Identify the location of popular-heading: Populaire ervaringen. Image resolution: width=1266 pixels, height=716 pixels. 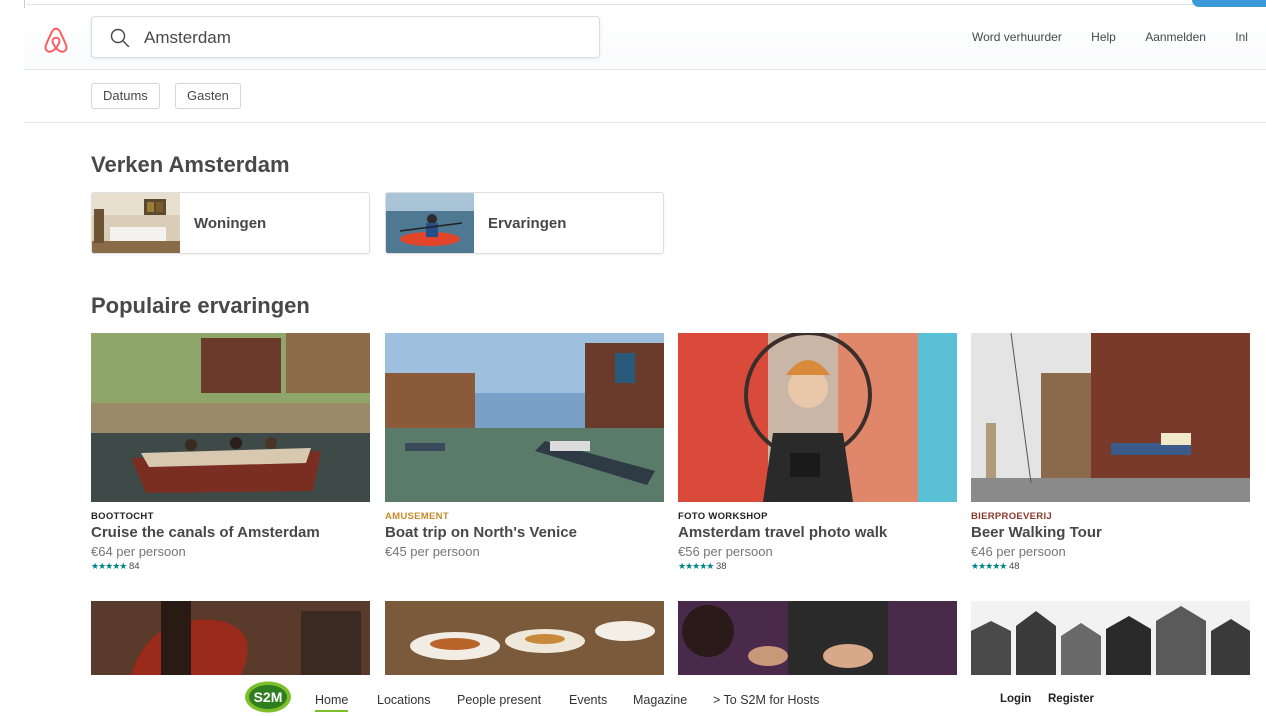
(200, 305).